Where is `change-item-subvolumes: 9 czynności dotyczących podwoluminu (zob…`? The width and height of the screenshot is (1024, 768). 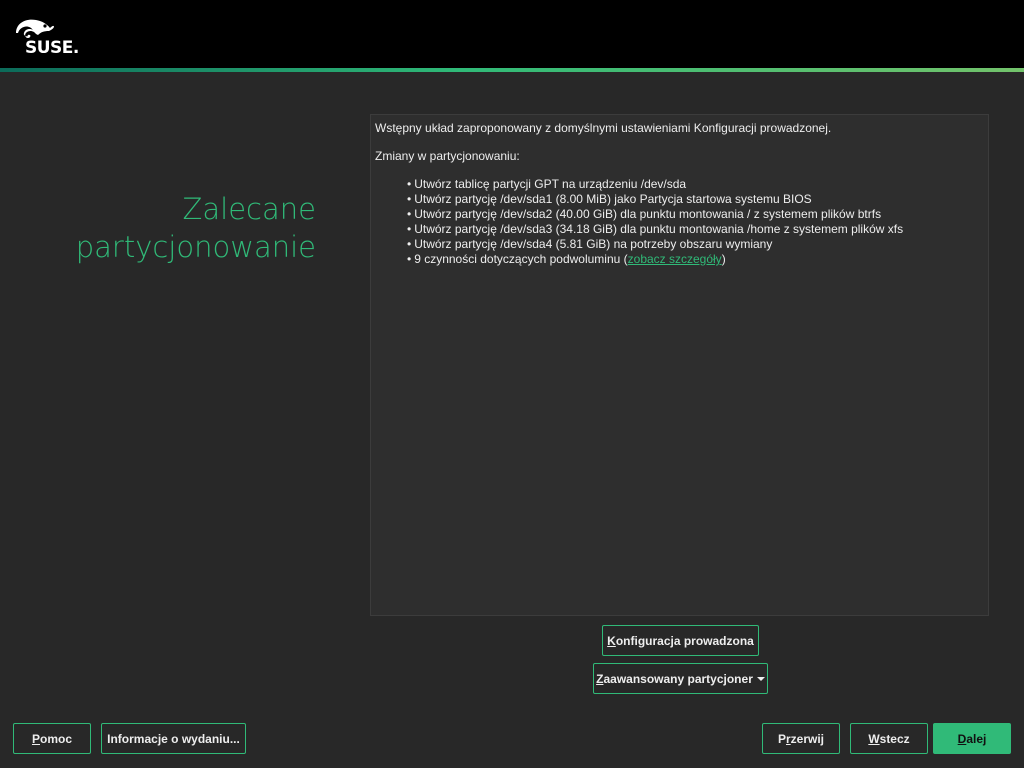 change-item-subvolumes: 9 czynności dotyczących podwoluminu (zob… is located at coordinates (695, 259).